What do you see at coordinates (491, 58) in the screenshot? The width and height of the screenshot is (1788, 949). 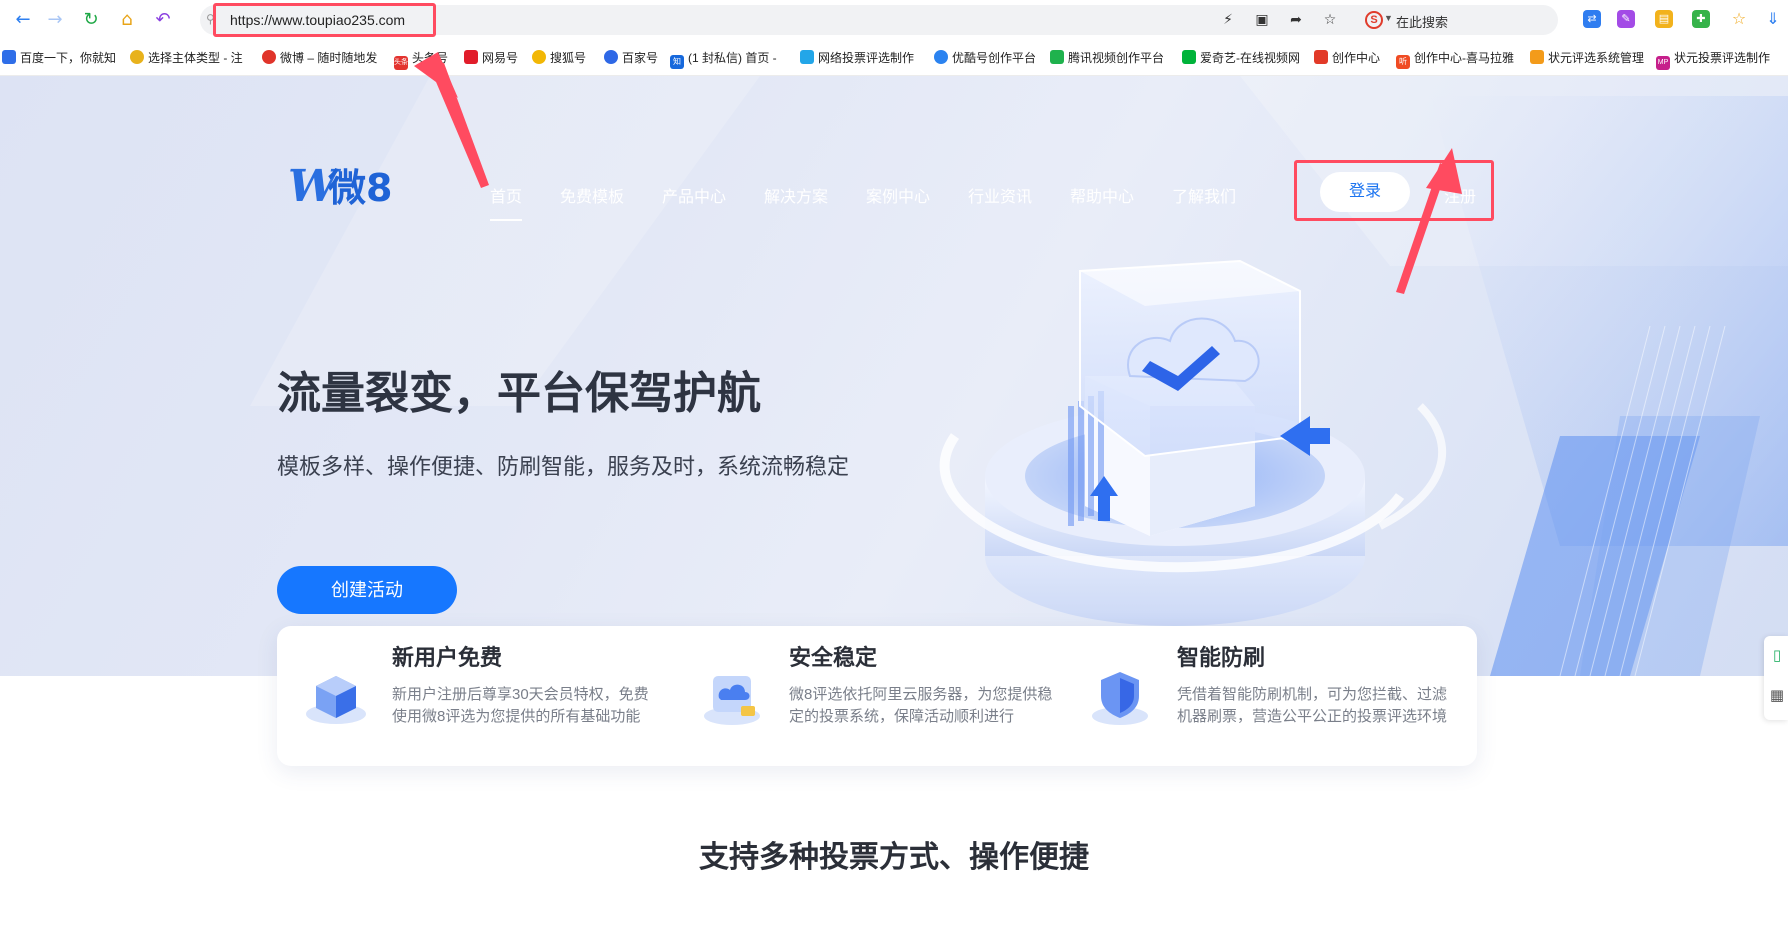 I see `bookmark-item: 网易号` at bounding box center [491, 58].